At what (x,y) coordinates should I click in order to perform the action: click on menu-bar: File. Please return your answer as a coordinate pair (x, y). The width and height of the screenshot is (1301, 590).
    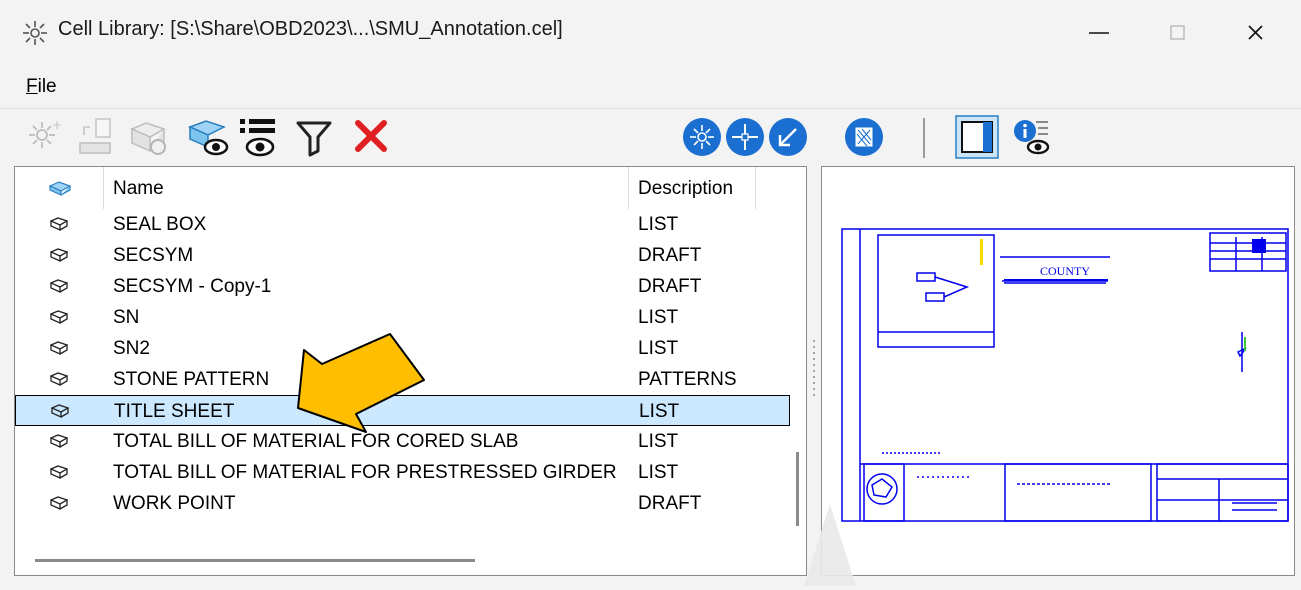
    Looking at the image, I should click on (650, 87).